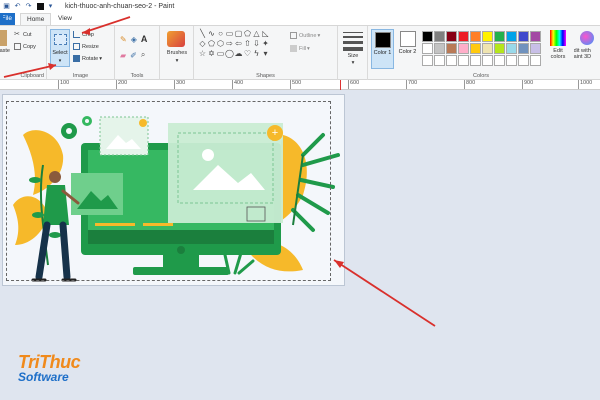  Describe the element at coordinates (83, 34) in the screenshot. I see `crop-button: Crop` at that location.